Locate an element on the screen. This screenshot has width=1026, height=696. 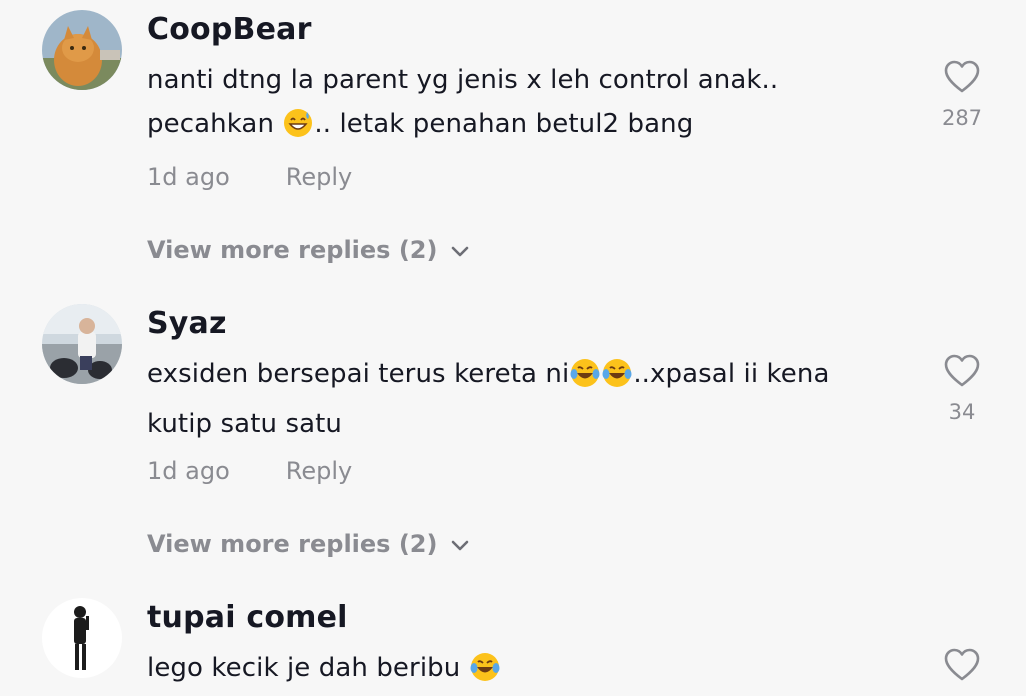
person-avatar-icon is located at coordinates (82, 638).